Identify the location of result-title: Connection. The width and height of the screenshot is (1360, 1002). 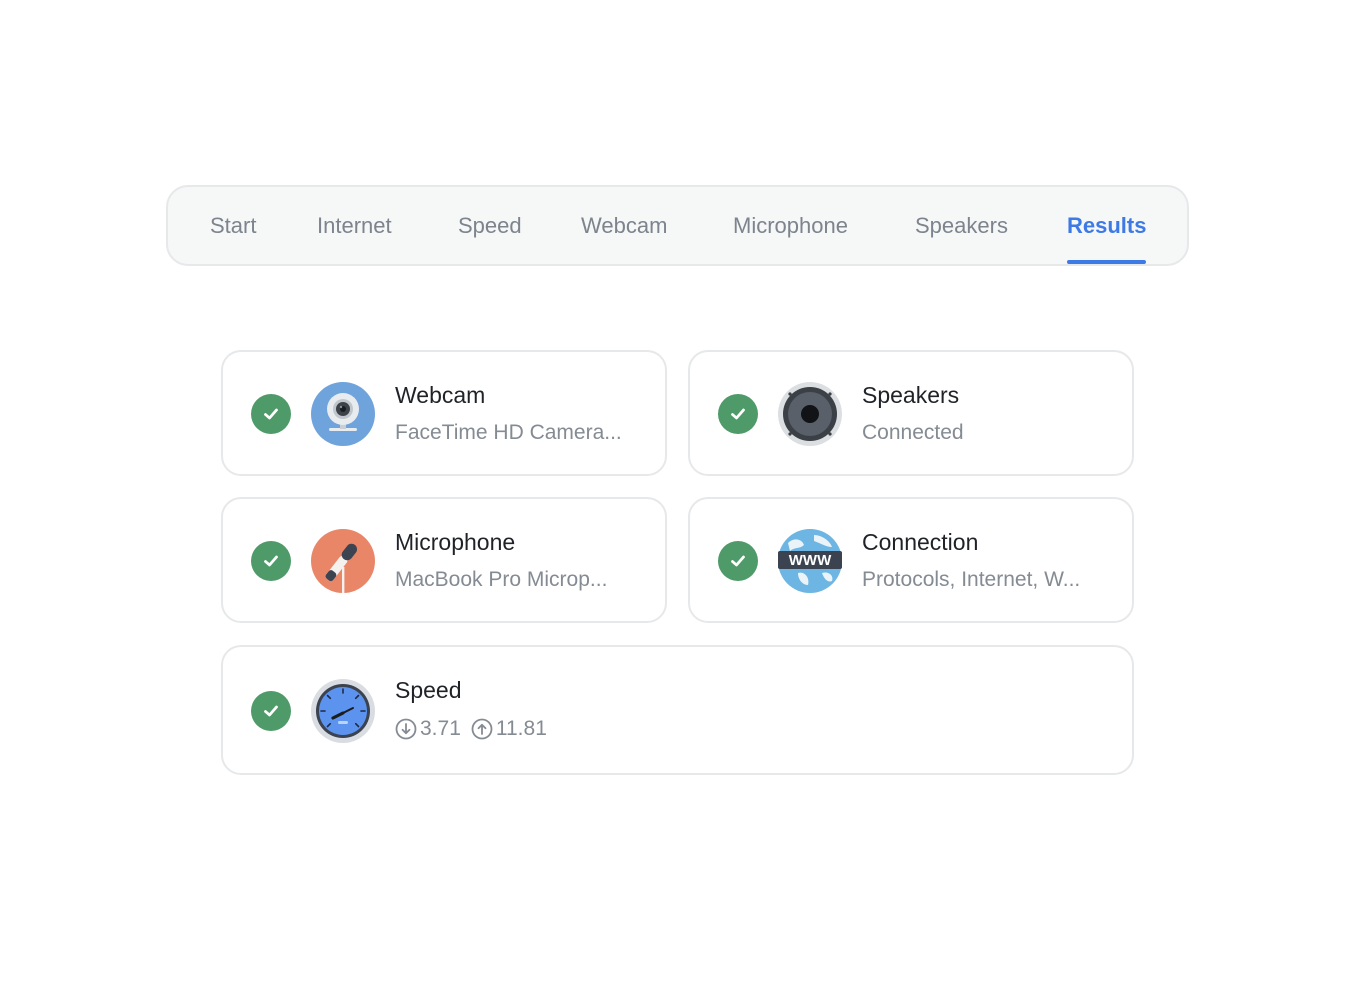
(920, 542).